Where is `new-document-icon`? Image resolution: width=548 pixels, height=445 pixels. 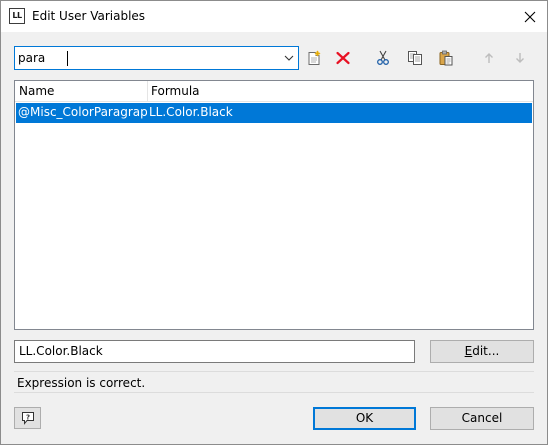
new-document-icon is located at coordinates (314, 57).